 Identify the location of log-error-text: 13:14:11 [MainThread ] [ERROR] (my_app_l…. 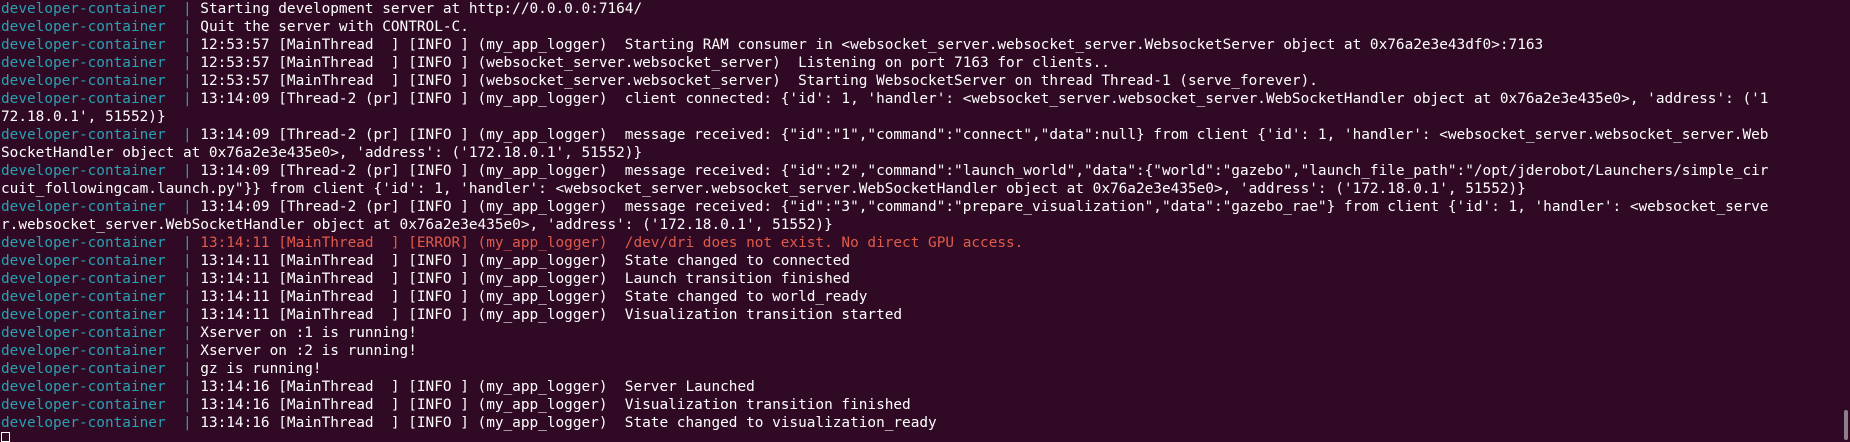
(612, 243).